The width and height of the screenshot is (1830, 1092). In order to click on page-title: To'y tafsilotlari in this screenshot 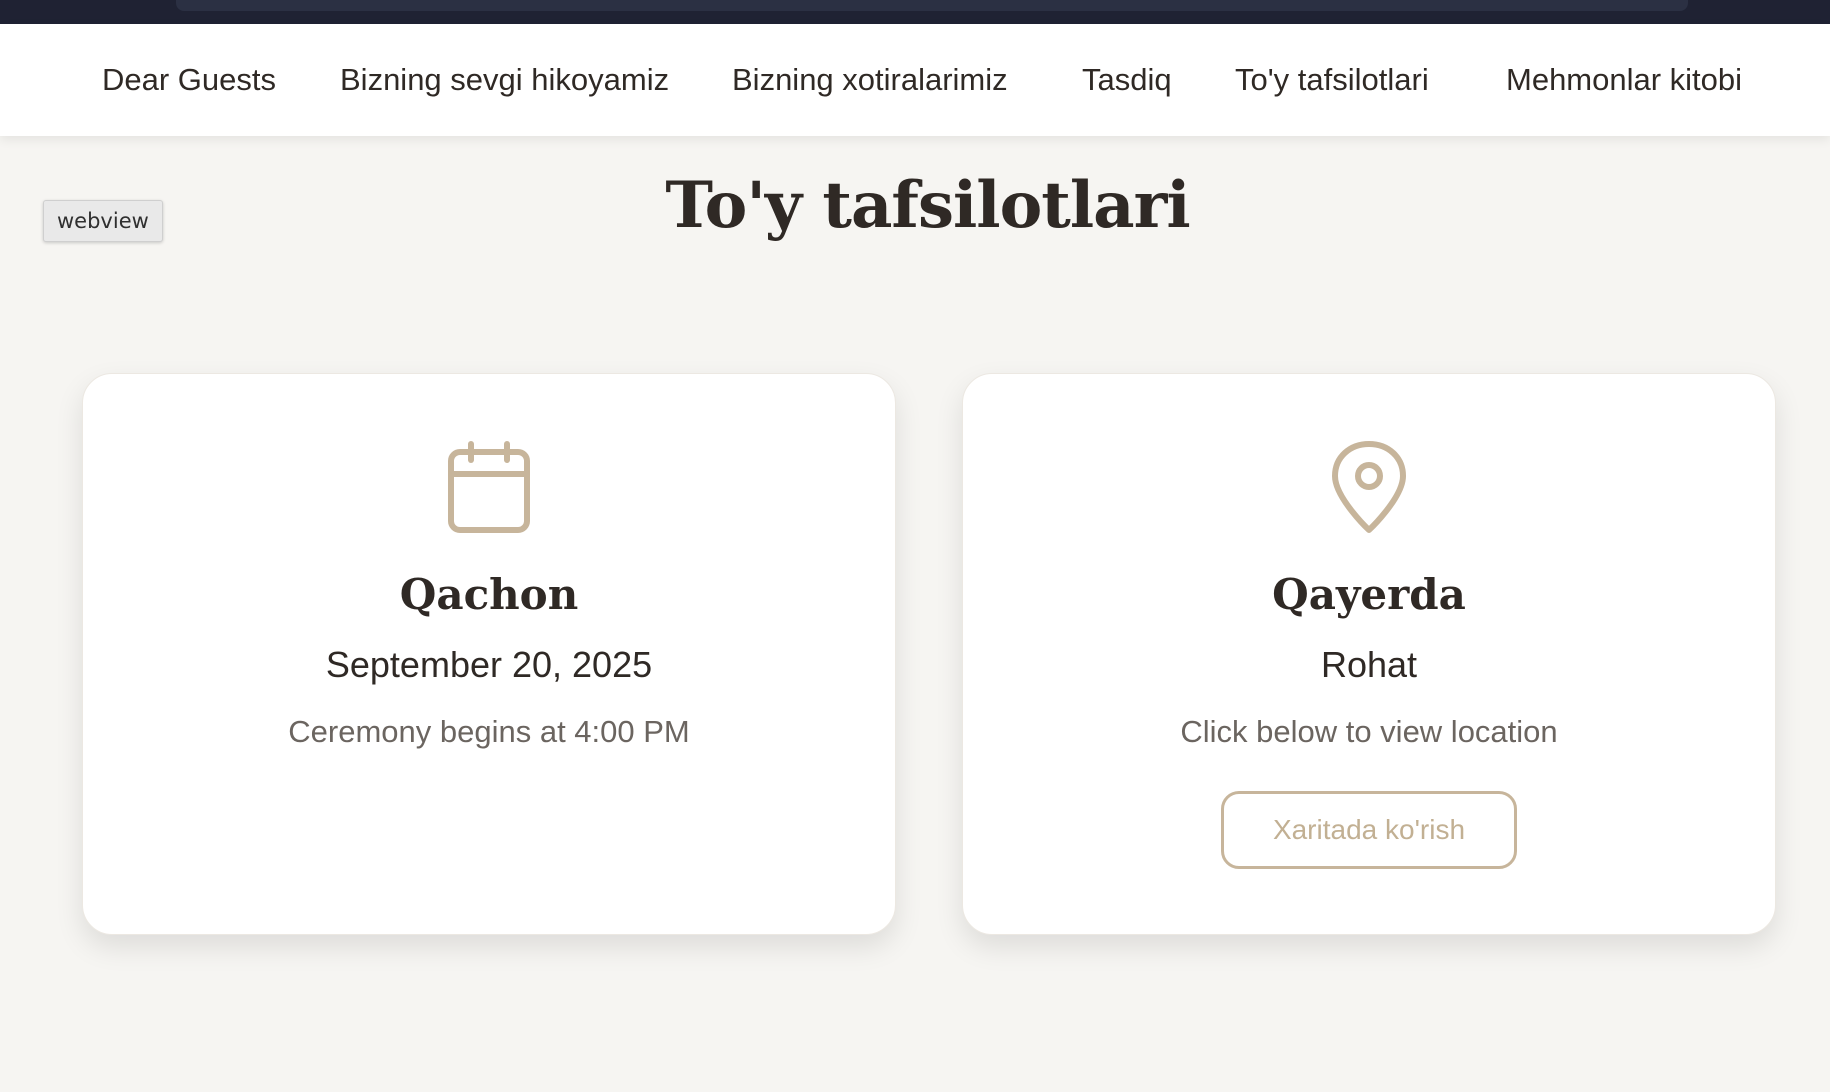, I will do `click(927, 205)`.